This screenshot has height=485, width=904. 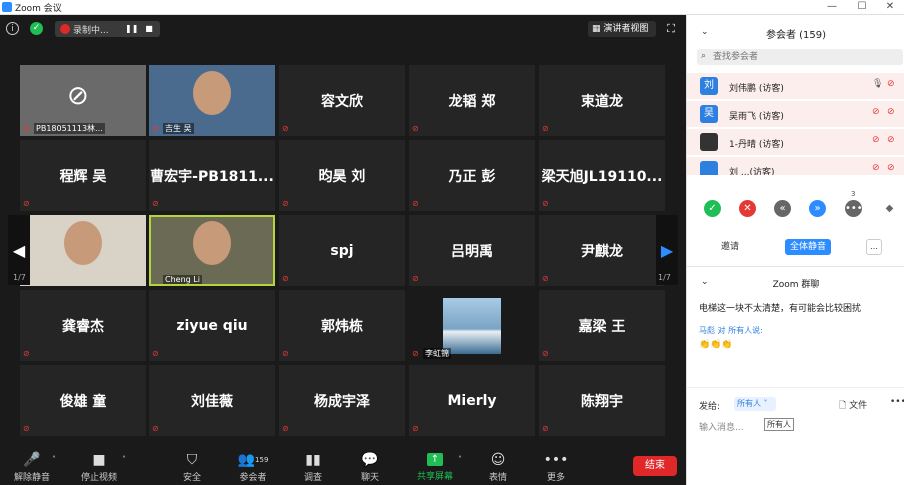 What do you see at coordinates (472, 175) in the screenshot?
I see `participant-tile: 乃正 彭 ⊘` at bounding box center [472, 175].